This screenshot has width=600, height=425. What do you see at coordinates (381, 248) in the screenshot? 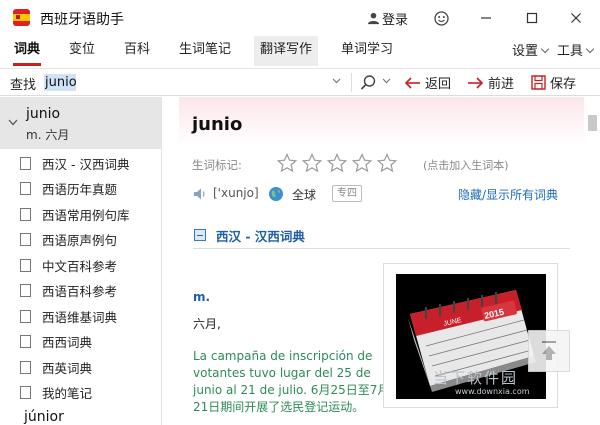
I see `section-divider` at bounding box center [381, 248].